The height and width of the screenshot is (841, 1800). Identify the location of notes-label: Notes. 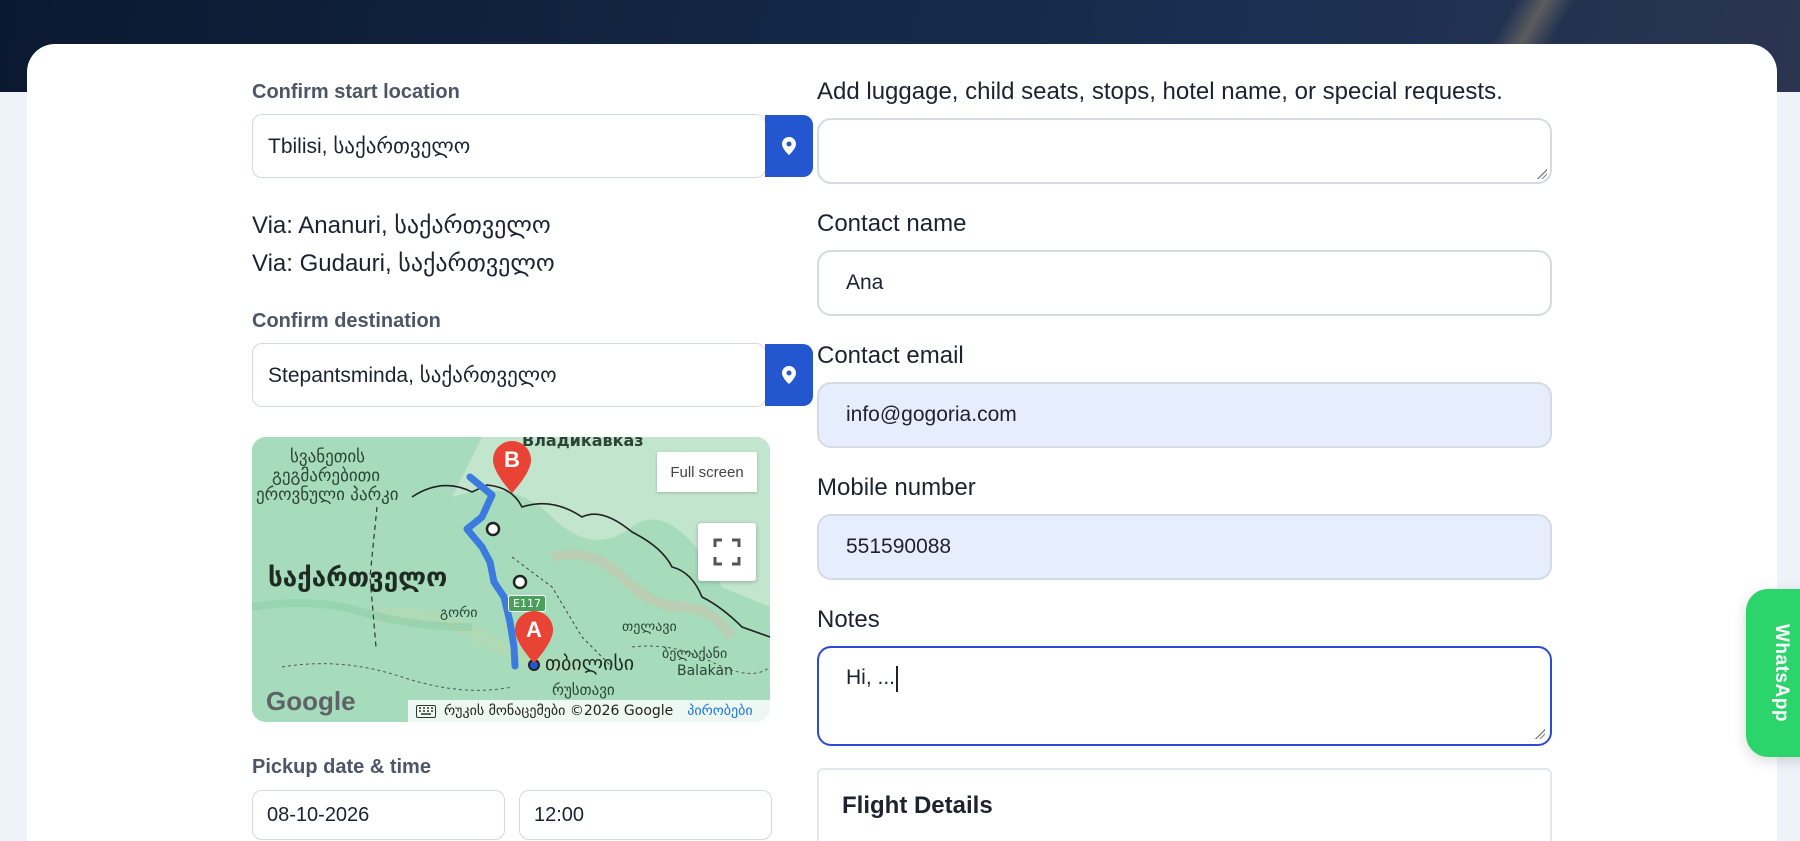
(848, 619).